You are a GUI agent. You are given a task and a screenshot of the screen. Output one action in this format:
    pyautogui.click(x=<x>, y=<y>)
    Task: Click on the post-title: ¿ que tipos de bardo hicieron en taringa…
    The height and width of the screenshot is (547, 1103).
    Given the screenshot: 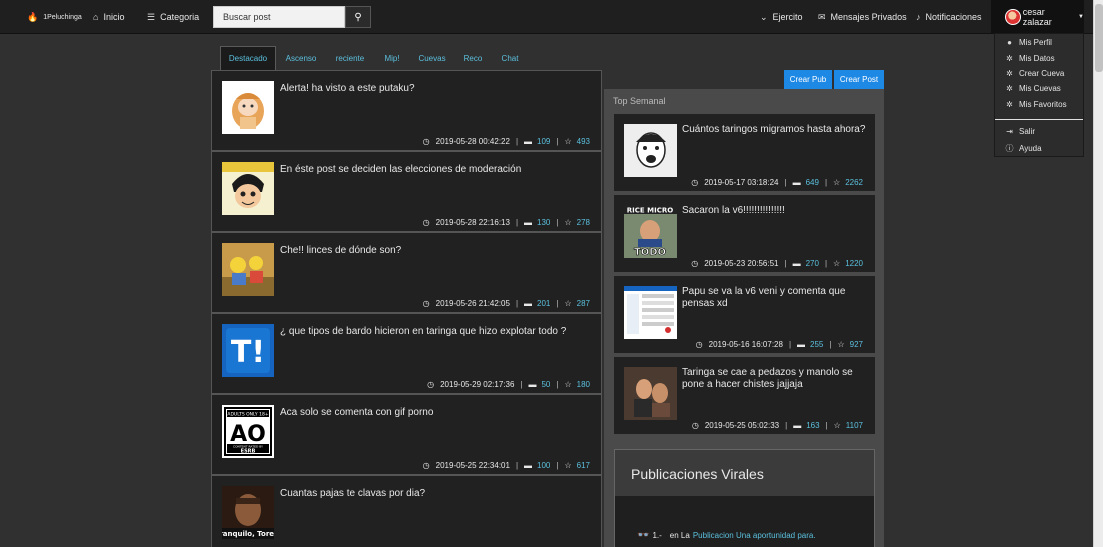 What is the action you would take?
    pyautogui.click(x=435, y=332)
    